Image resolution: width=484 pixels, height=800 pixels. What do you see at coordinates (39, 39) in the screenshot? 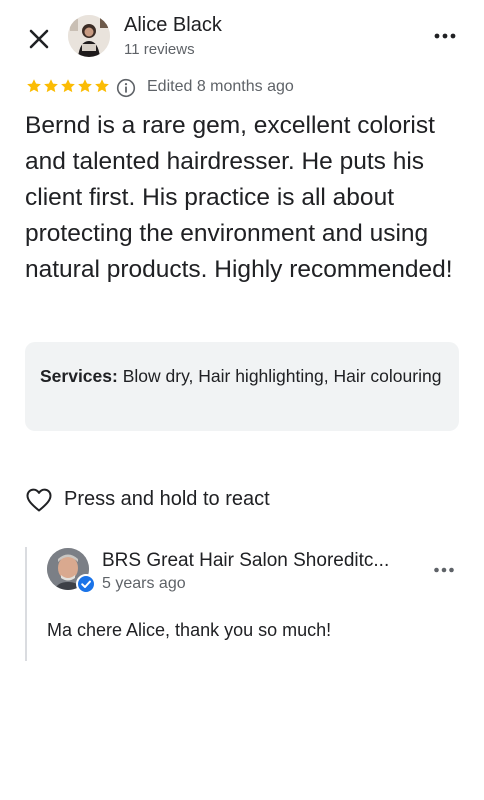
I see `close-icon` at bounding box center [39, 39].